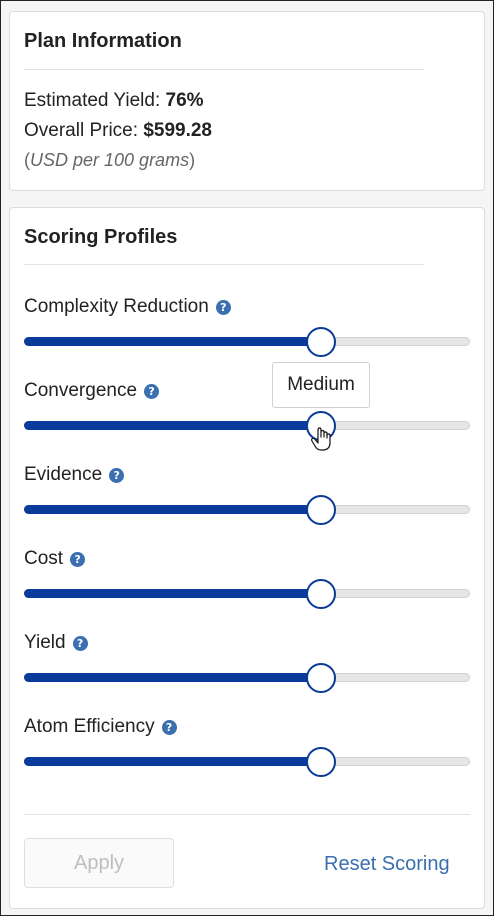 This screenshot has width=494, height=916. What do you see at coordinates (55, 559) in the screenshot?
I see `slider-label: Cost ?` at bounding box center [55, 559].